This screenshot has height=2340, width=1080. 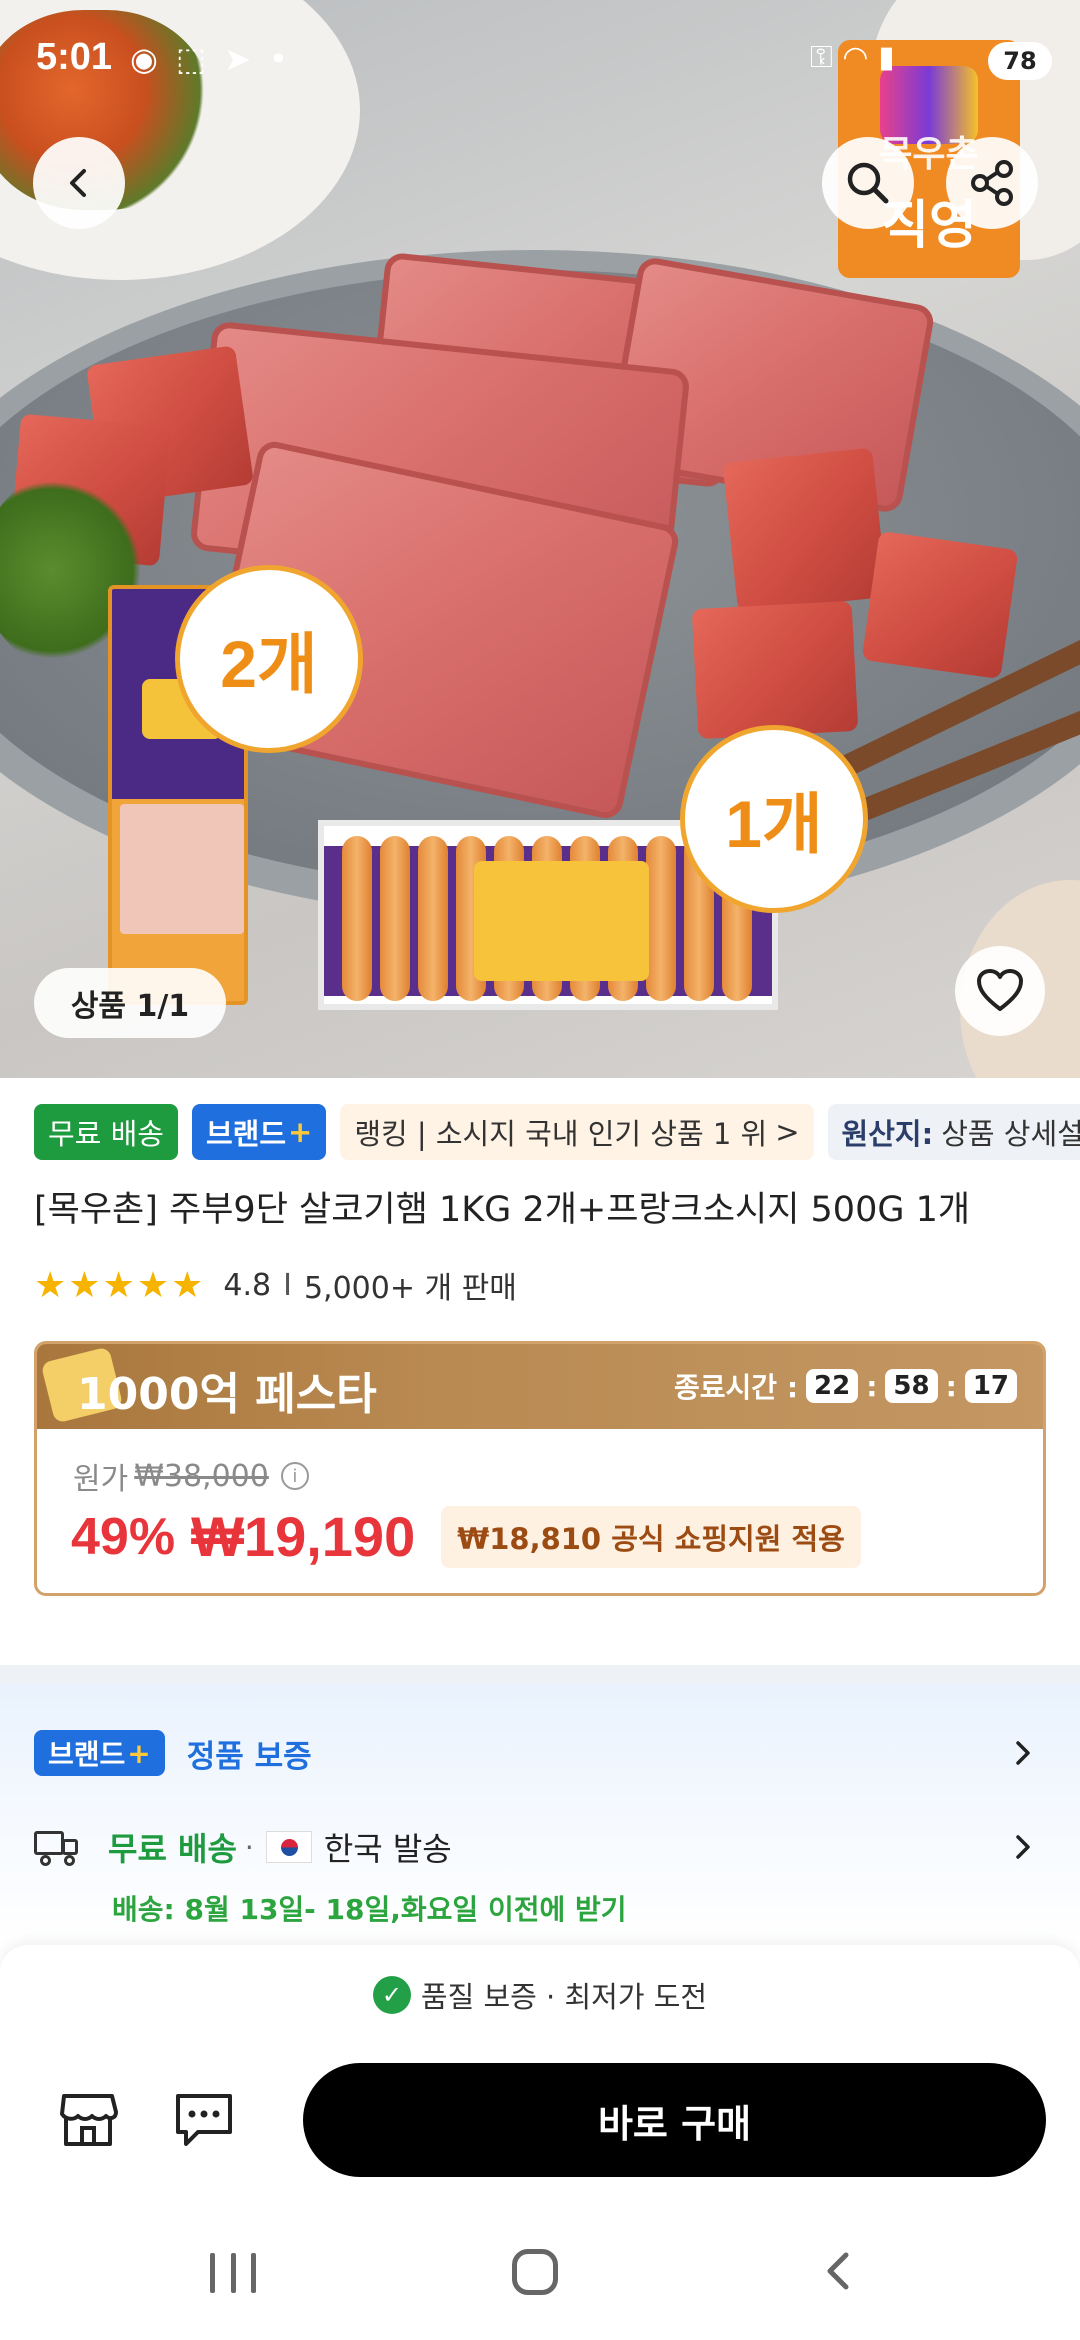 I want to click on free-shipping-tag: 무료 배송, so click(x=106, y=1132).